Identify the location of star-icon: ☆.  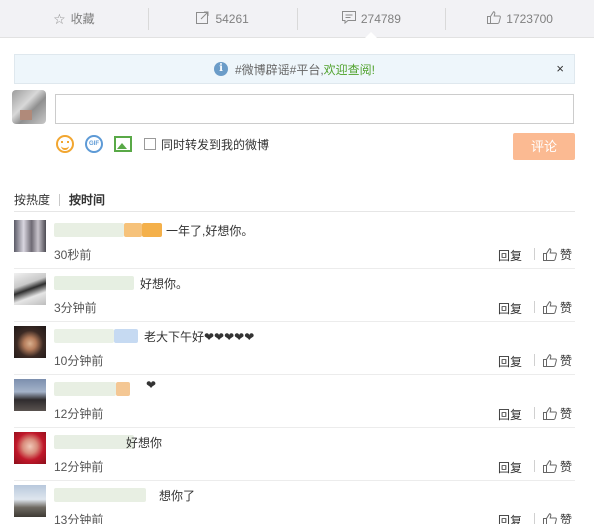
(59, 18).